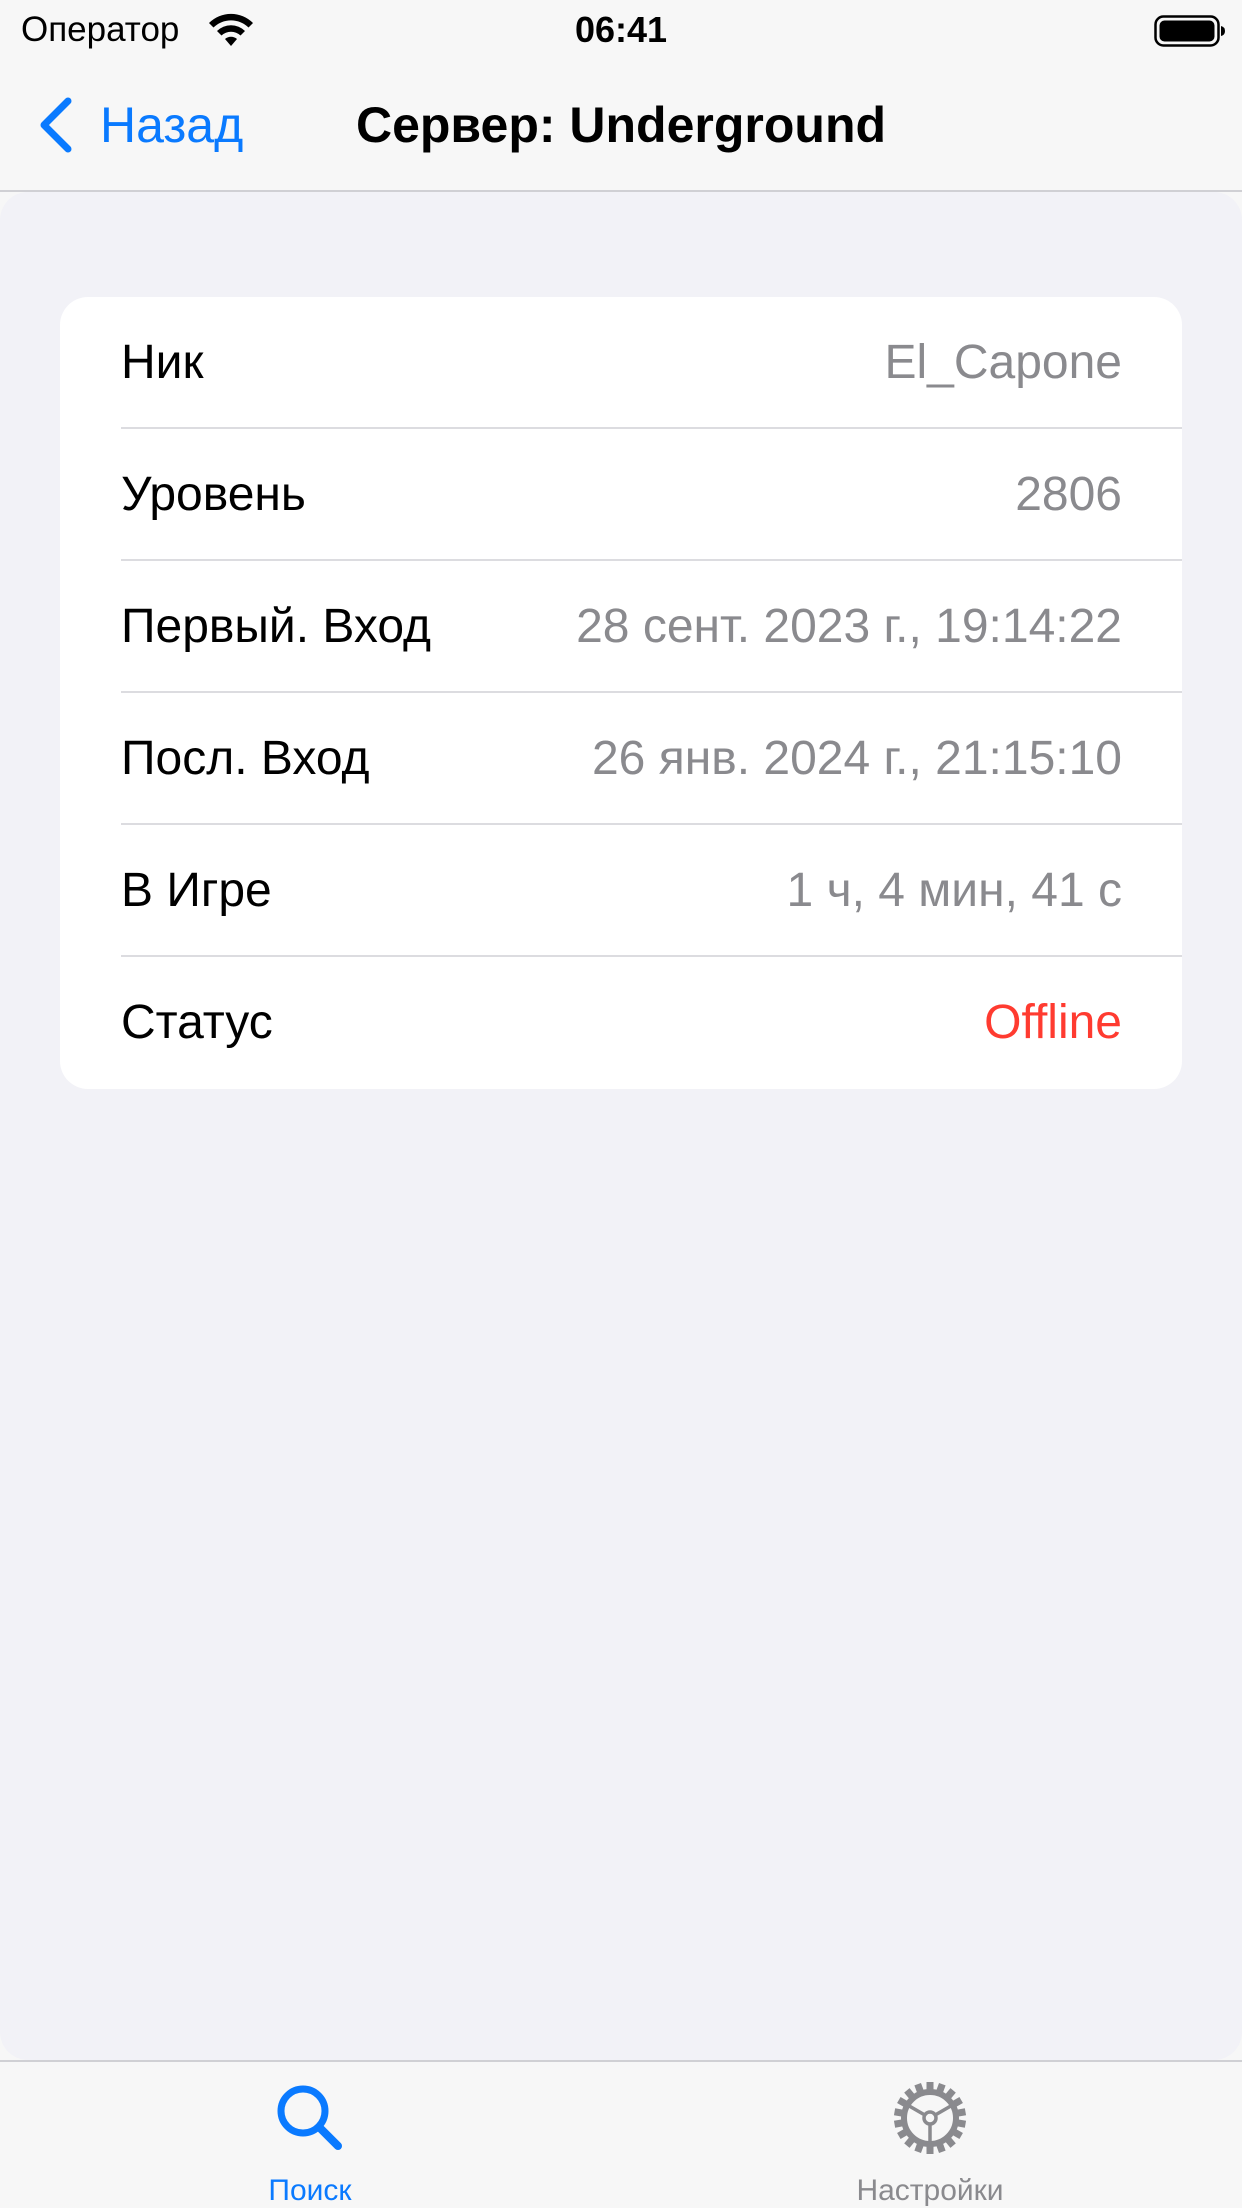  Describe the element at coordinates (930, 2118) in the screenshot. I see `gear-icon` at that location.